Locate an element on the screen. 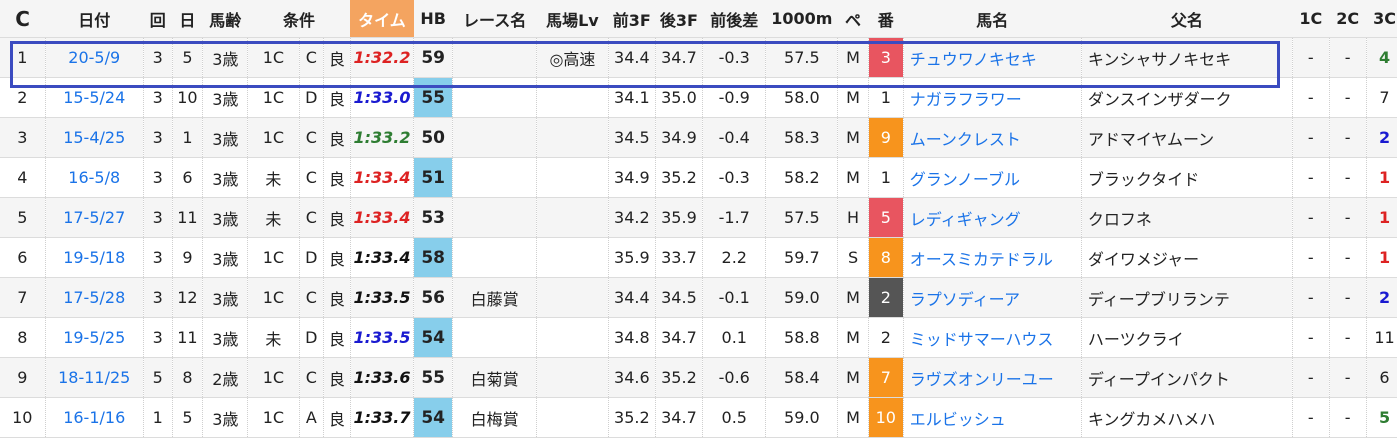 Image resolution: width=1397 pixels, height=443 pixels. first-3f-cell: 34.6 is located at coordinates (631, 377).